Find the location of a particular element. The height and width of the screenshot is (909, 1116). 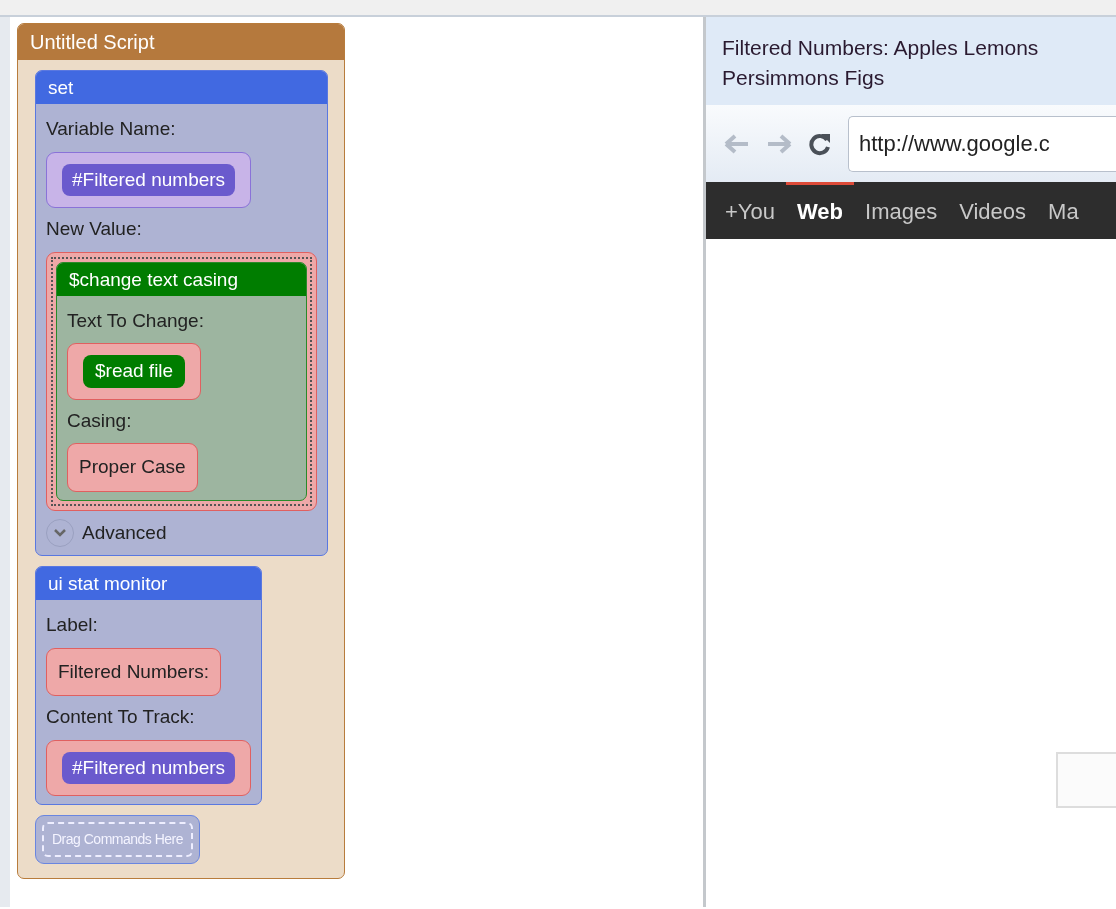

parameter-label: New Value: is located at coordinates (94, 229).